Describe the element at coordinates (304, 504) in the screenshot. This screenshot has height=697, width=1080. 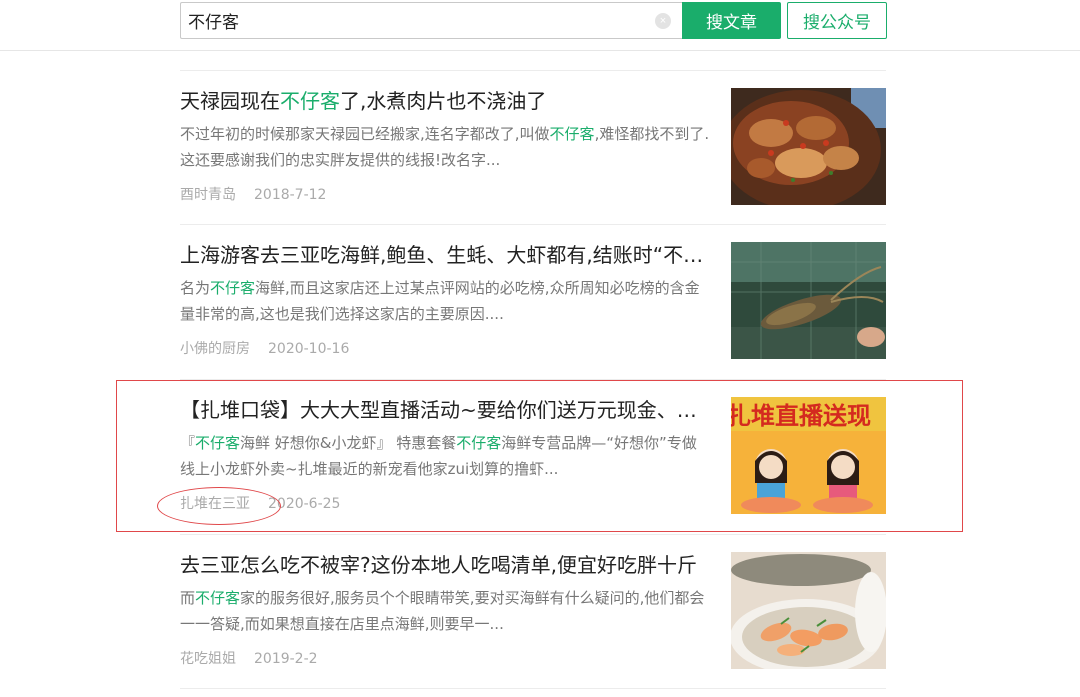
I see `publish-date: 2020-6-25` at that location.